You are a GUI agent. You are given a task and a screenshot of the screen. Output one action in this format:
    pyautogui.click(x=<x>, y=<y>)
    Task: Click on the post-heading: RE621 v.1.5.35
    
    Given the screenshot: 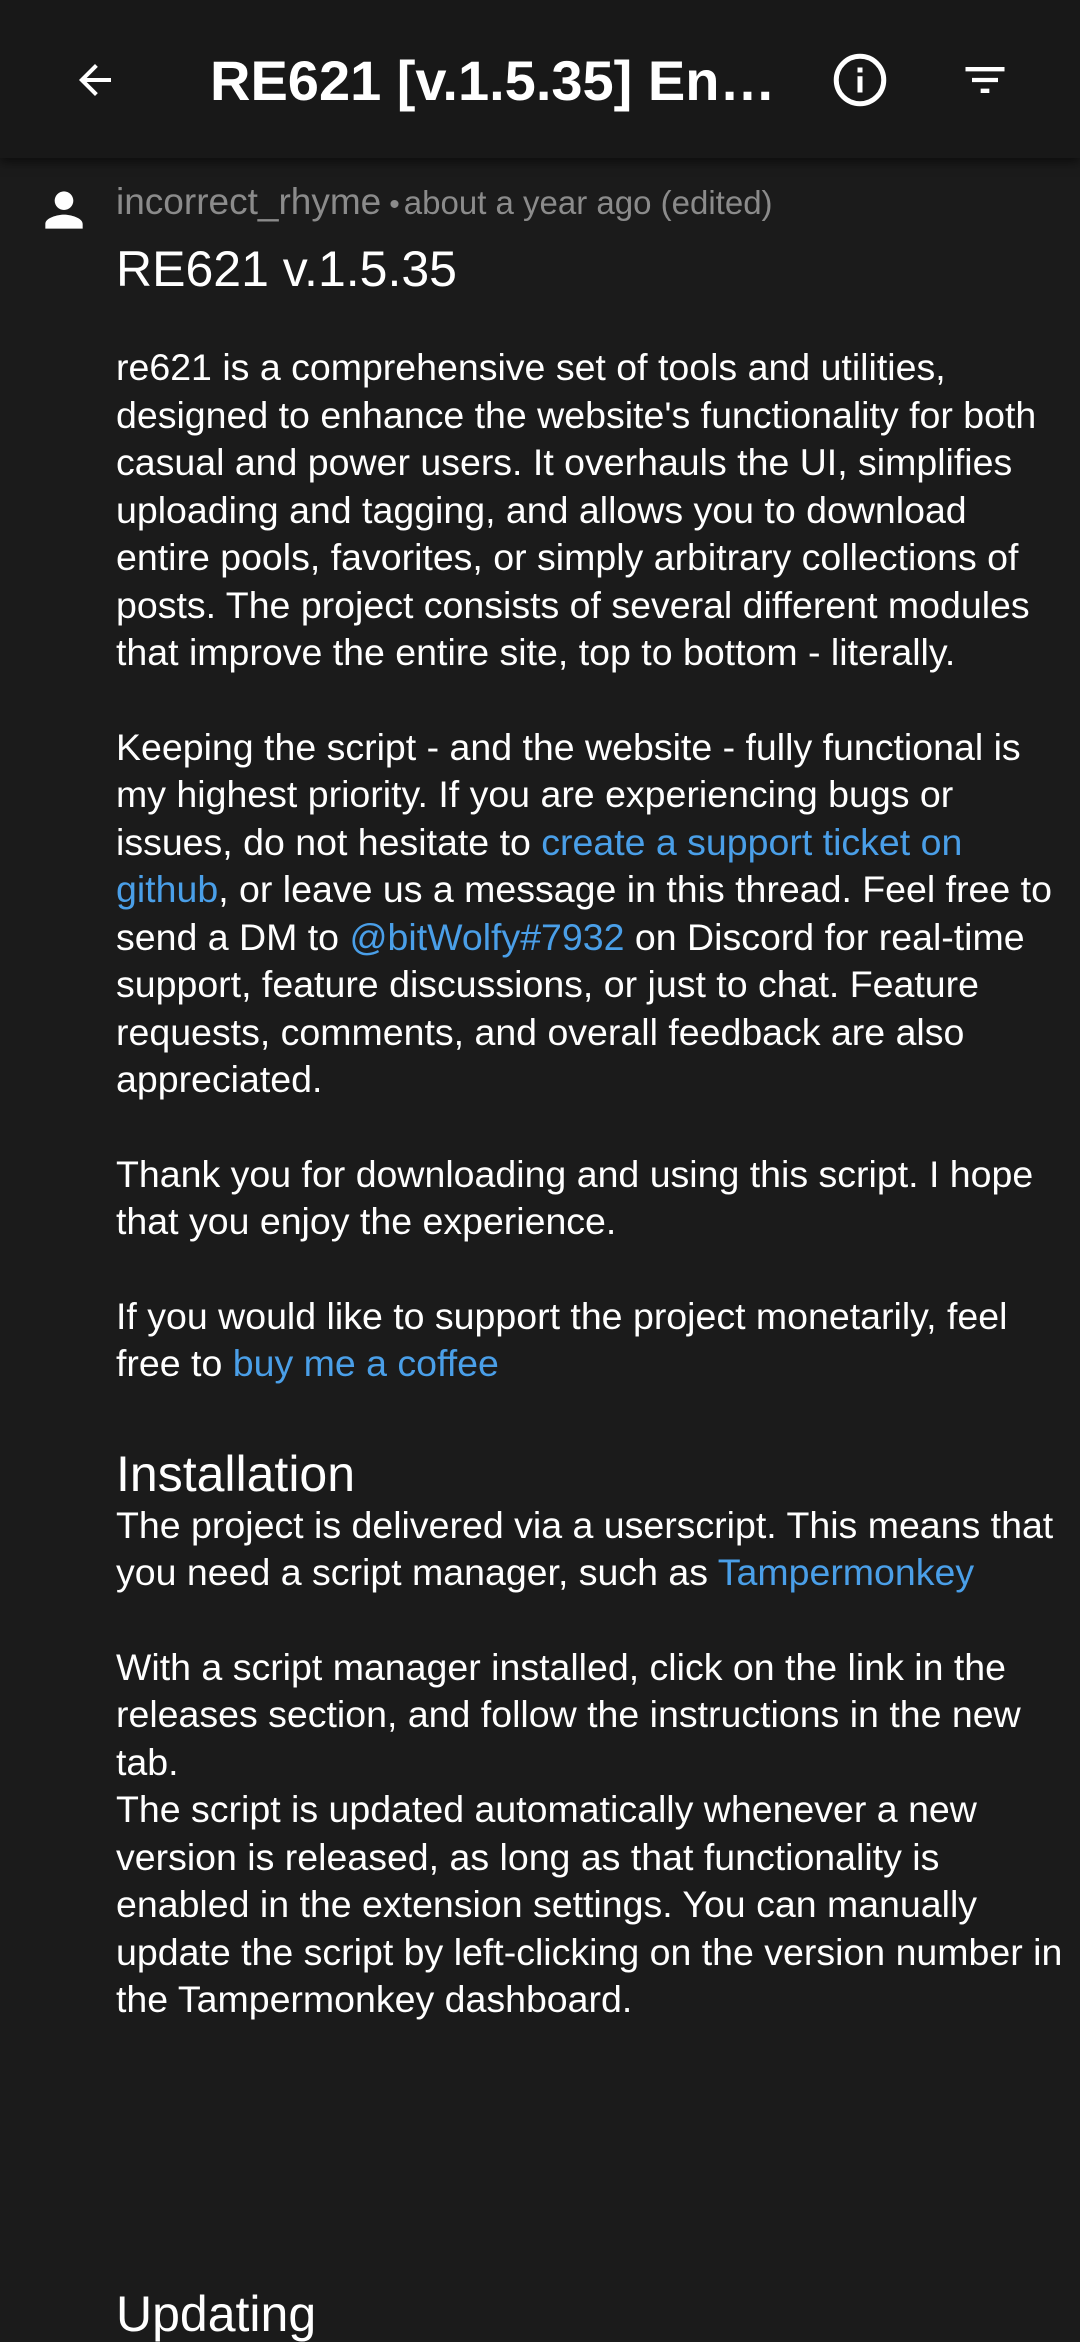 What is the action you would take?
    pyautogui.click(x=286, y=269)
    